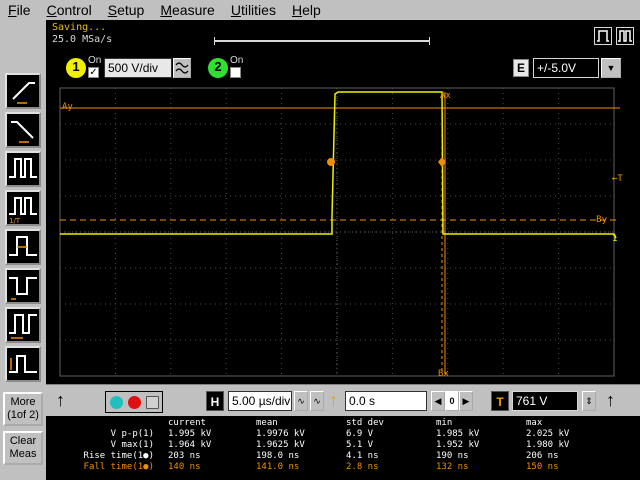 The width and height of the screenshot is (640, 480). I want to click on square-wave-icon, so click(603, 36).